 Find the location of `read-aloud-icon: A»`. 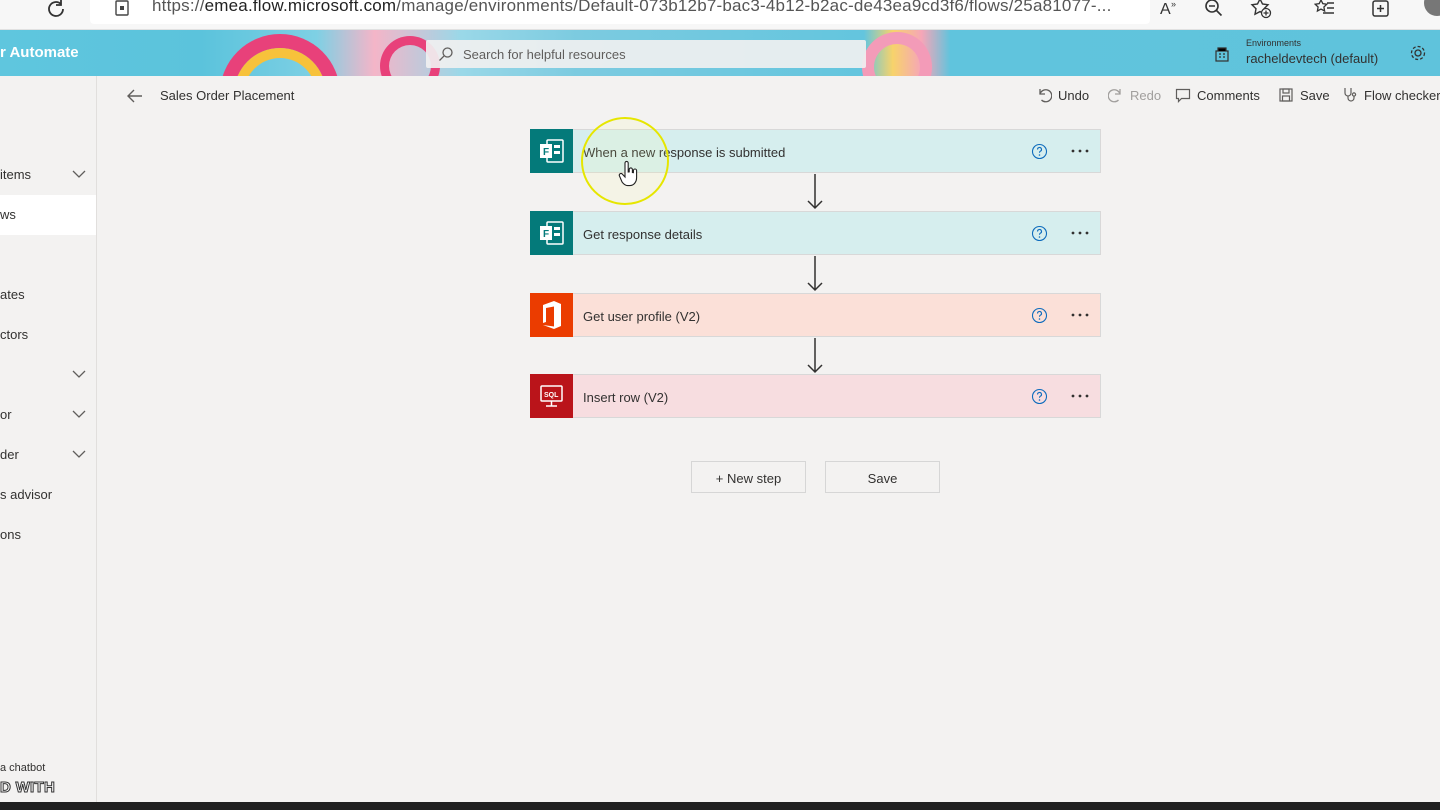

read-aloud-icon: A» is located at coordinates (1169, 9).